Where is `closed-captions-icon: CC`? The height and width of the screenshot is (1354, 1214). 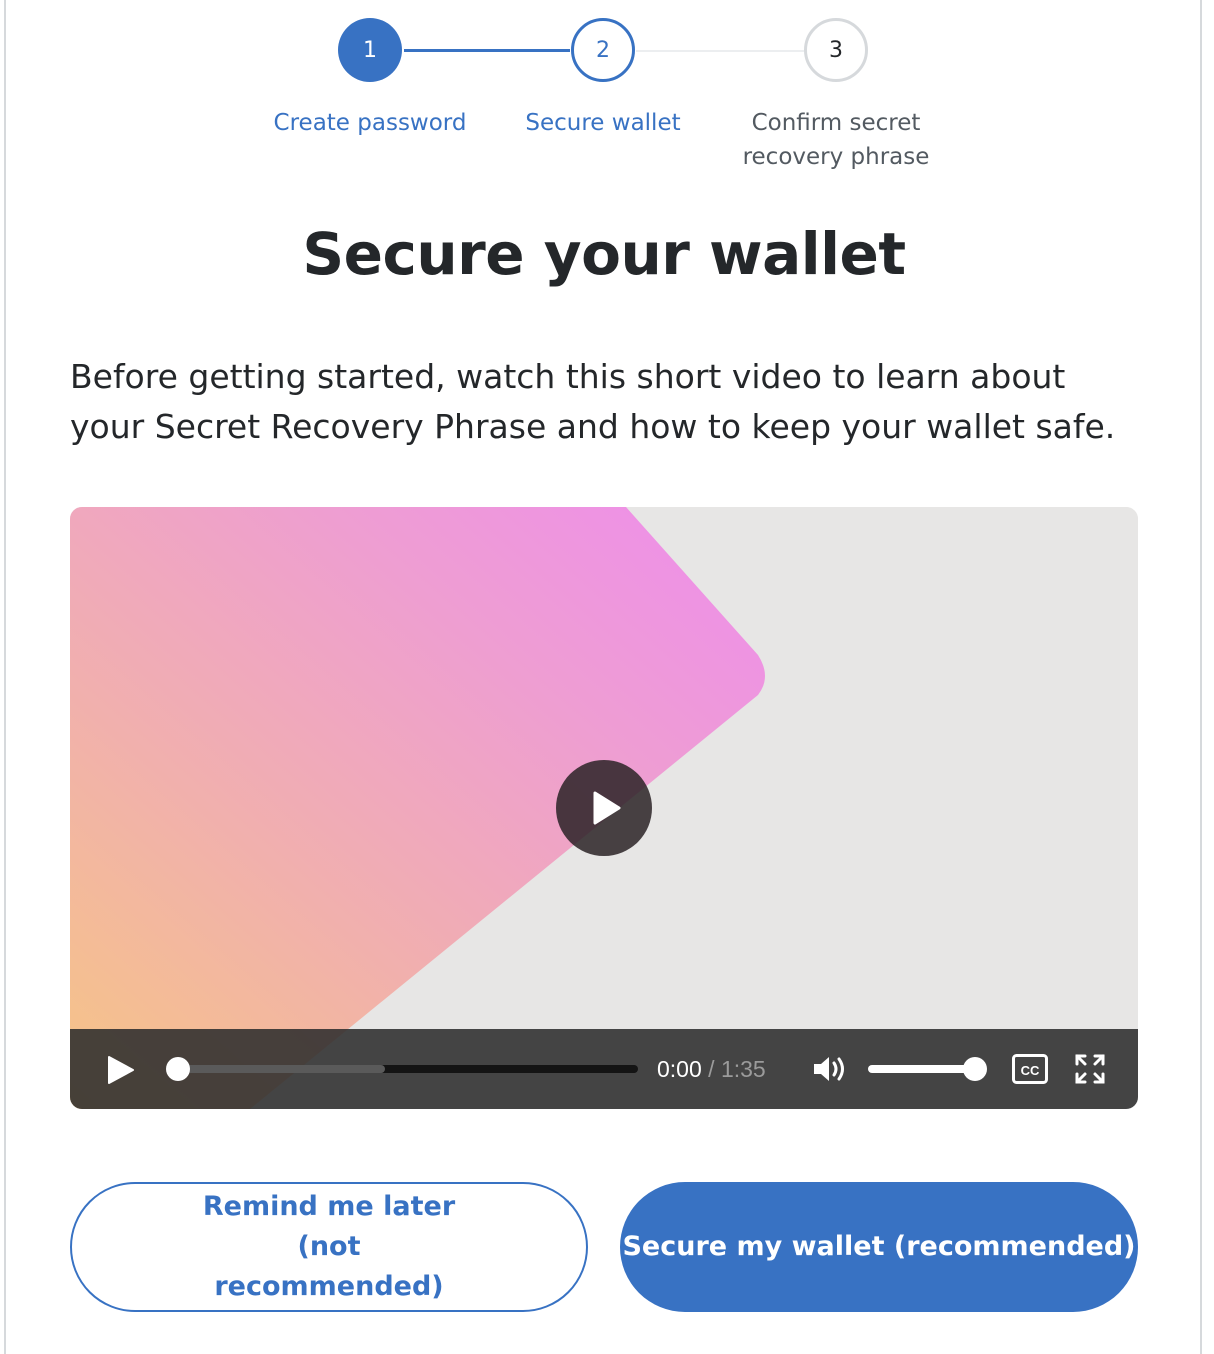 closed-captions-icon: CC is located at coordinates (1030, 1069).